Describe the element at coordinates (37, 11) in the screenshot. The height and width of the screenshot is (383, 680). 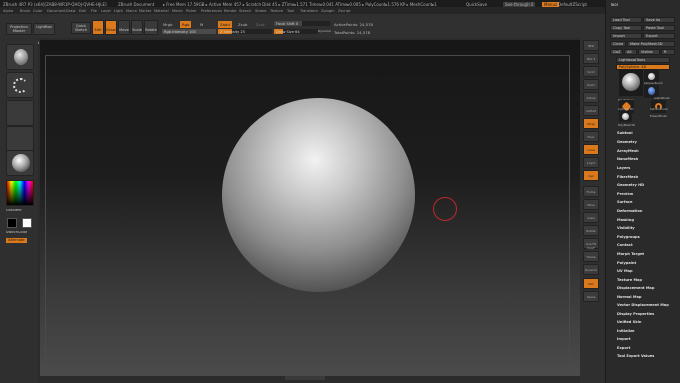
I see `menu-color: Color` at that location.